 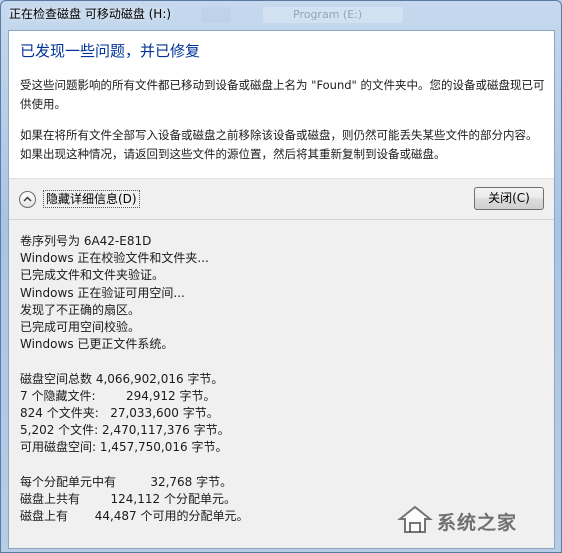 What do you see at coordinates (126, 481) in the screenshot?
I see `alloc-line: 每个分配单元中有 32,768 字节。` at bounding box center [126, 481].